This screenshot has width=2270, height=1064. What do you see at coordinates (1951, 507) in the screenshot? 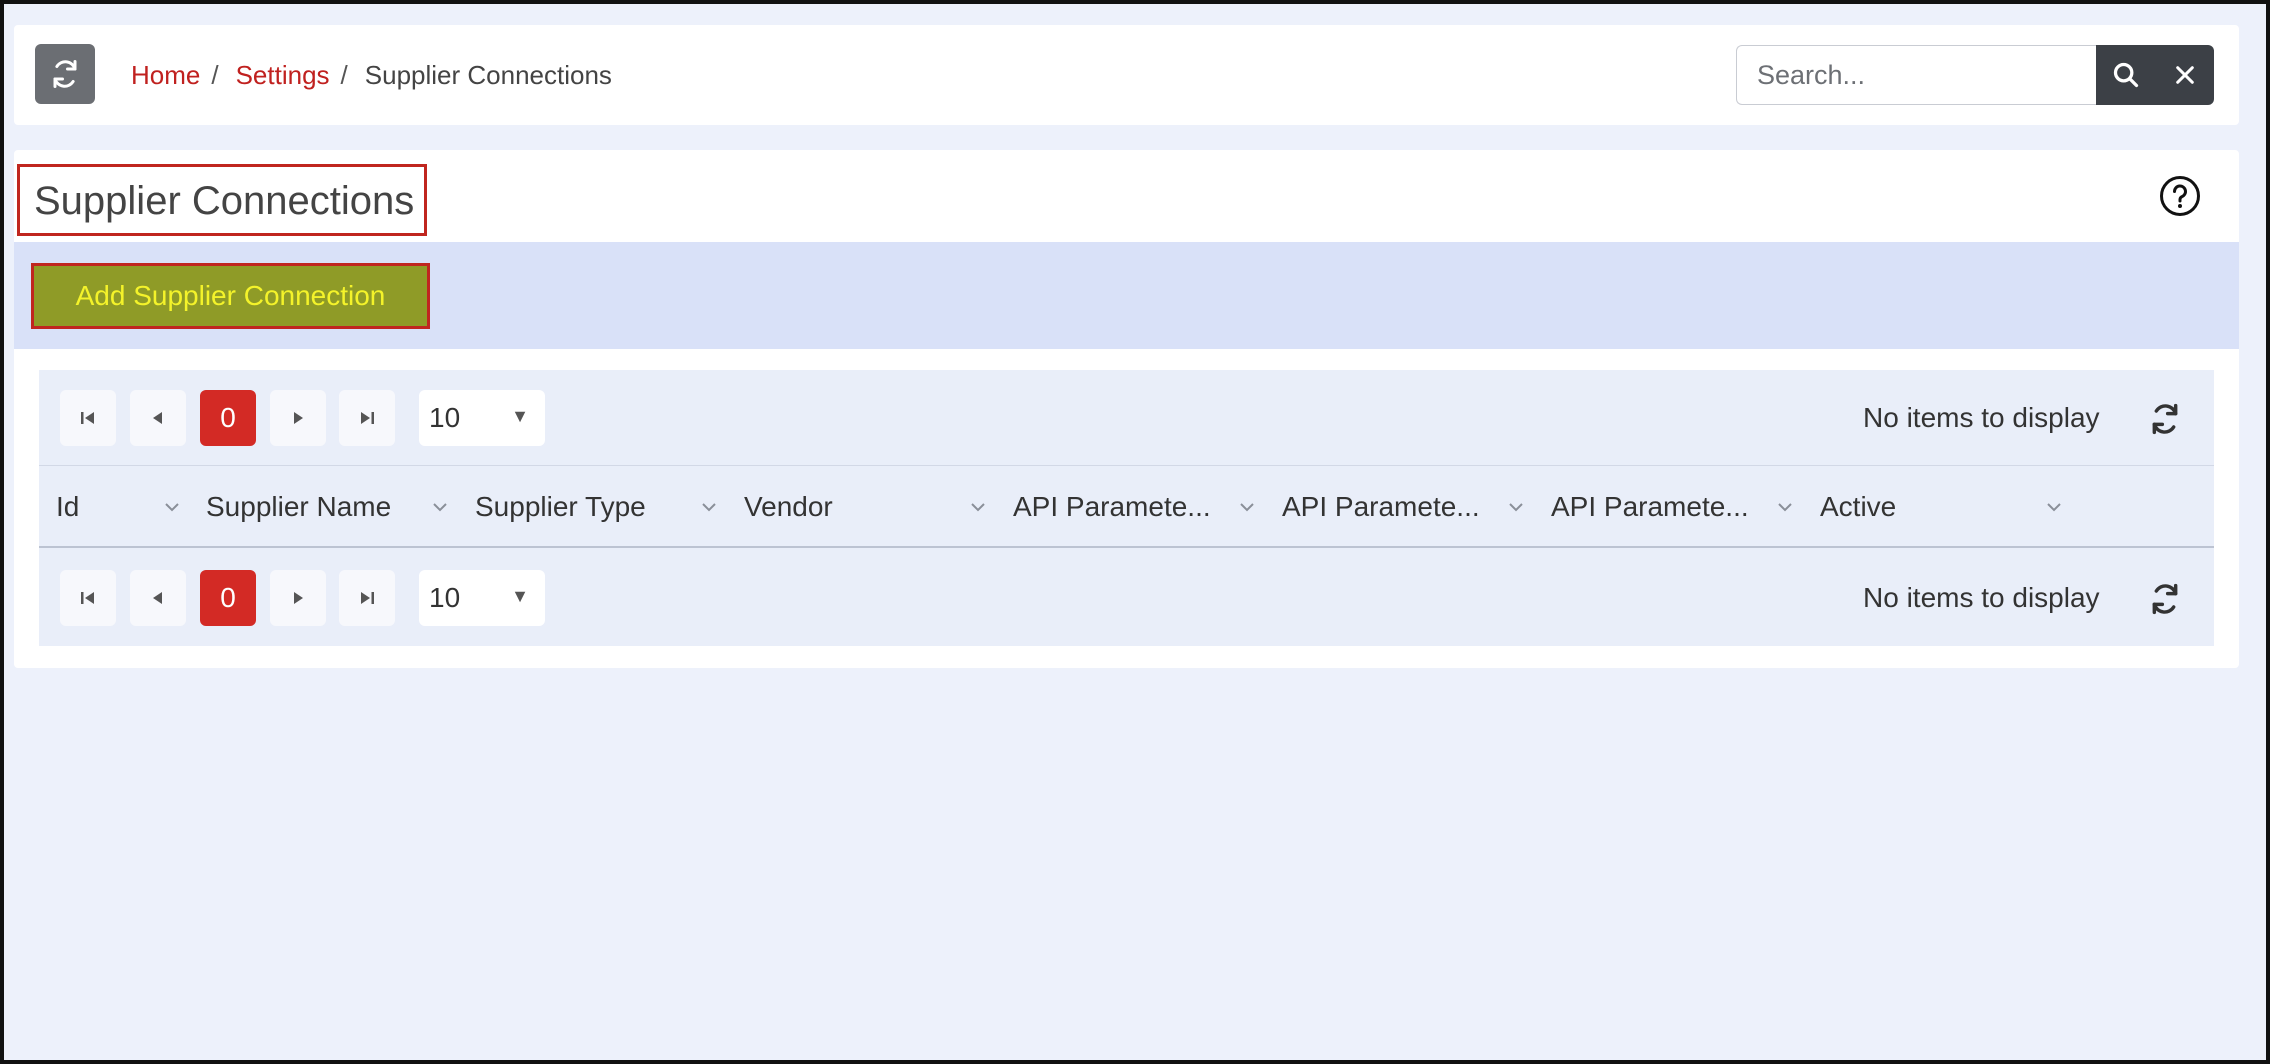
I see `column-header-active: Active` at bounding box center [1951, 507].